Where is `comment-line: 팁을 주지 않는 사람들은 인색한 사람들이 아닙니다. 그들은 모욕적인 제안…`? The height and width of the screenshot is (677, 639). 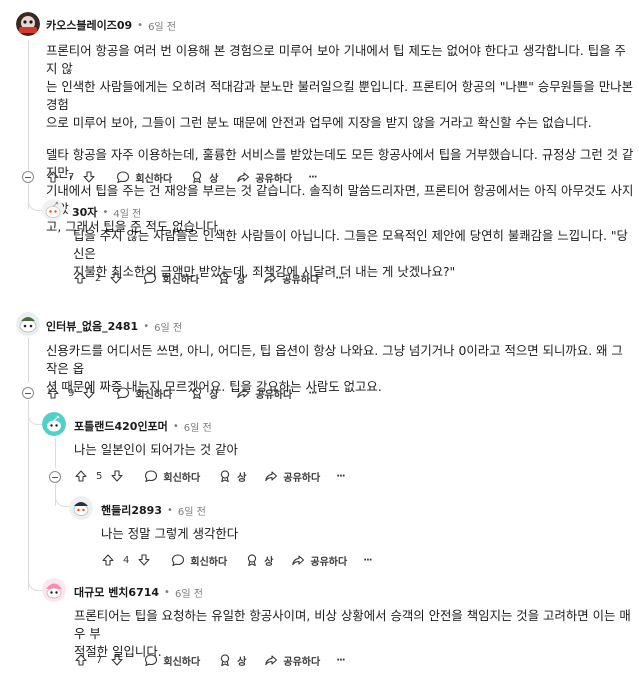 comment-line: 팁을 주지 않는 사람들은 인색한 사람들이 아닙니다. 그들은 모욕적인 제안… is located at coordinates (350, 244).